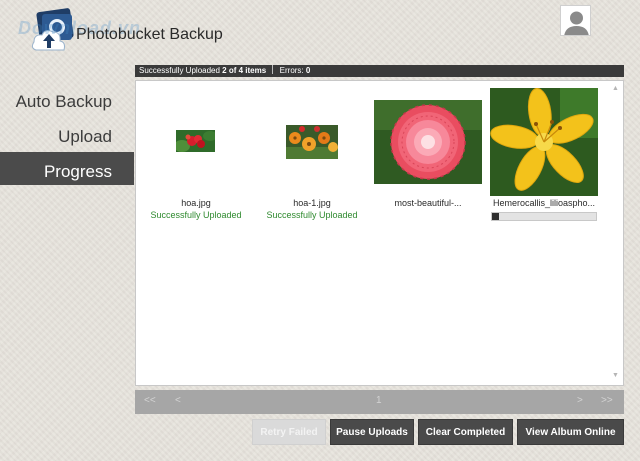  Describe the element at coordinates (196, 203) in the screenshot. I see `file-name: hoa.jpg` at that location.